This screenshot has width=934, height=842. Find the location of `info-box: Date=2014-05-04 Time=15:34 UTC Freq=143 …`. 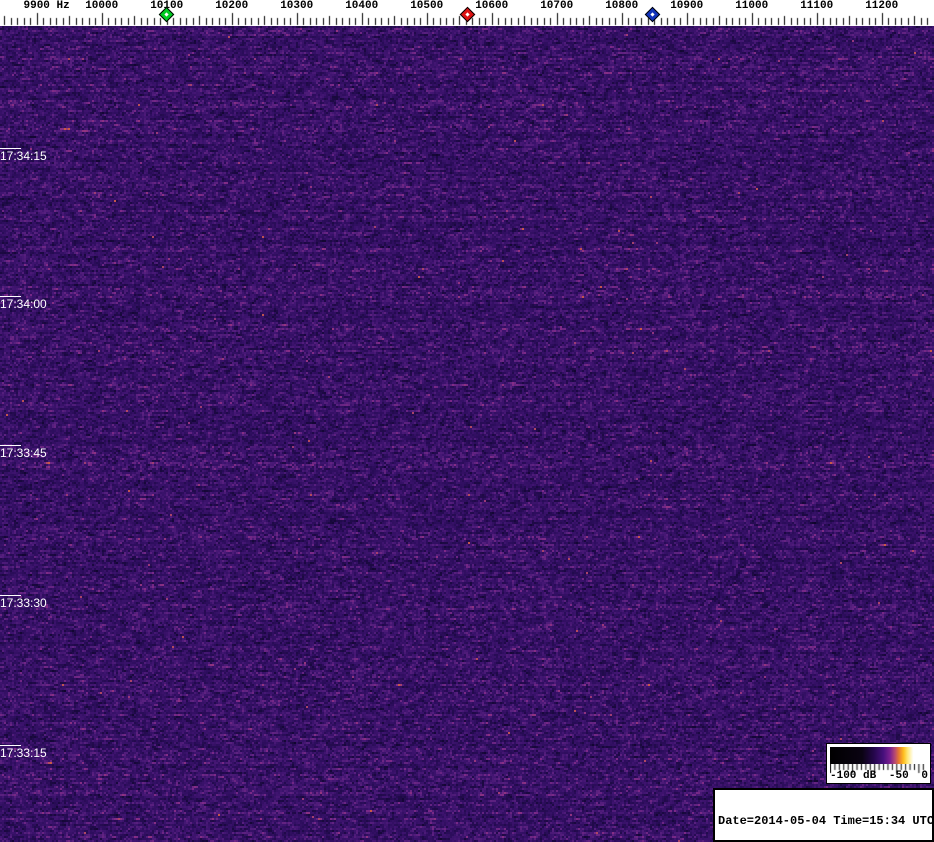

info-box: Date=2014-05-04 Time=15:34 UTC Freq=143 … is located at coordinates (823, 815).